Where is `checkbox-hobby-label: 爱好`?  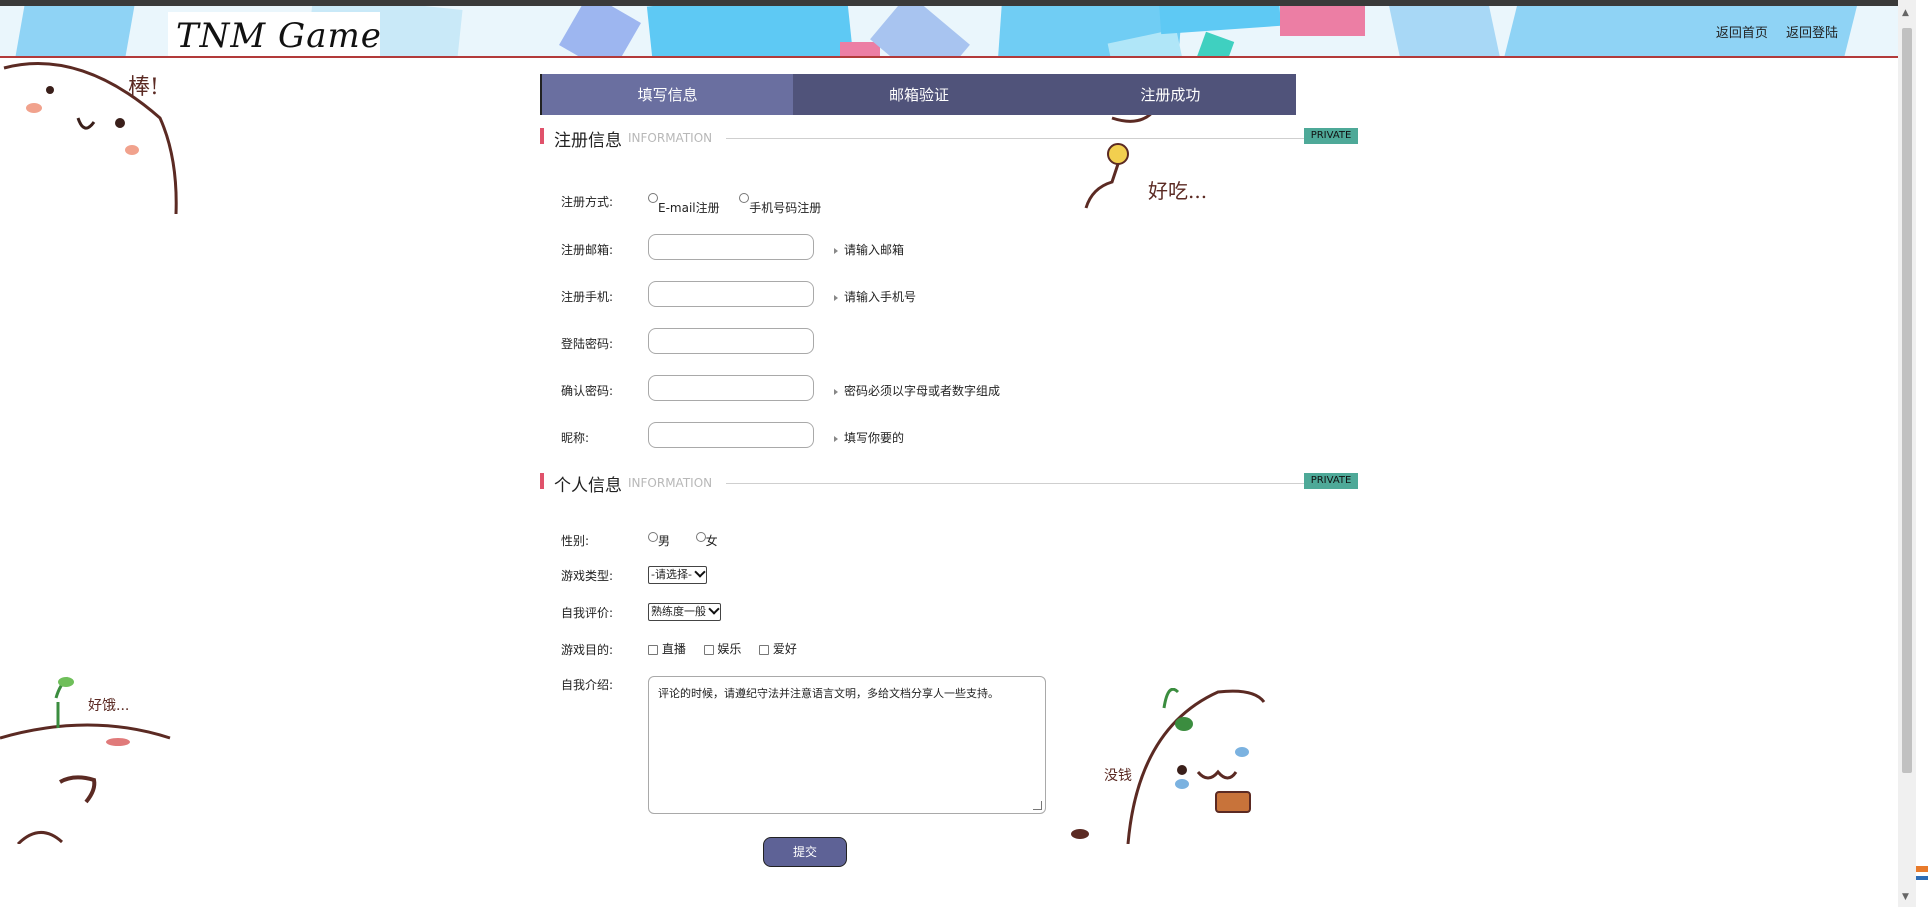 checkbox-hobby-label: 爱好 is located at coordinates (784, 649).